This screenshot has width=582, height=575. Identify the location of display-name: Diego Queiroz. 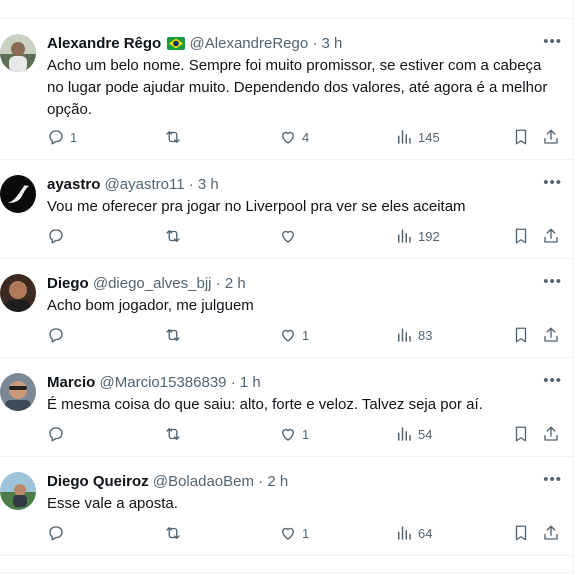
(98, 481).